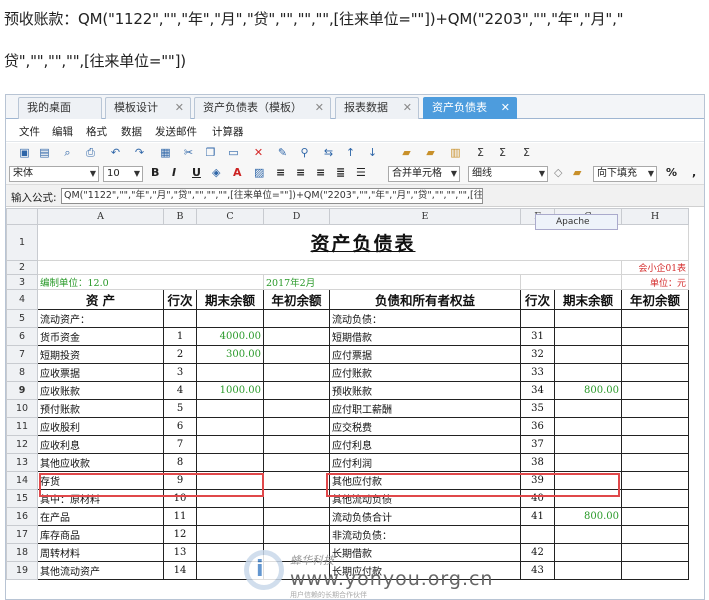 Image resolution: width=709 pixels, height=600 pixels. Describe the element at coordinates (230, 354) in the screenshot. I see `asset-end-balance-cell: 300.00` at that location.